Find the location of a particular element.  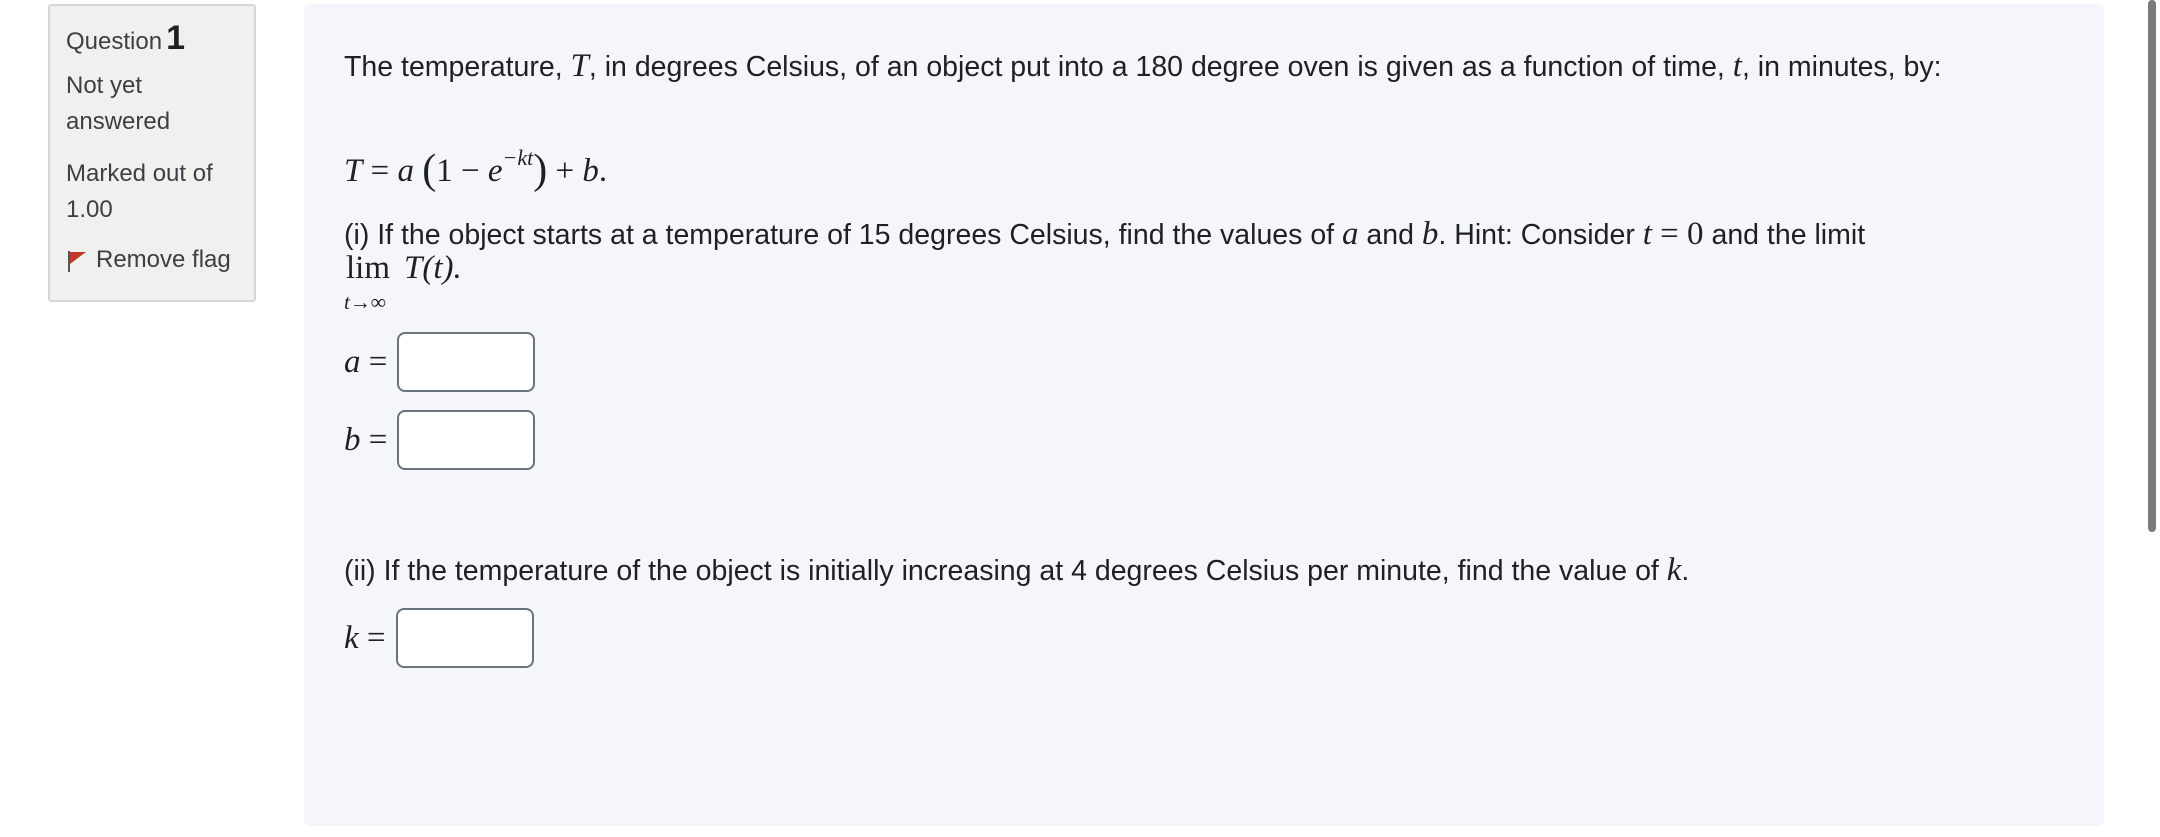

a-answer-input is located at coordinates (466, 362).